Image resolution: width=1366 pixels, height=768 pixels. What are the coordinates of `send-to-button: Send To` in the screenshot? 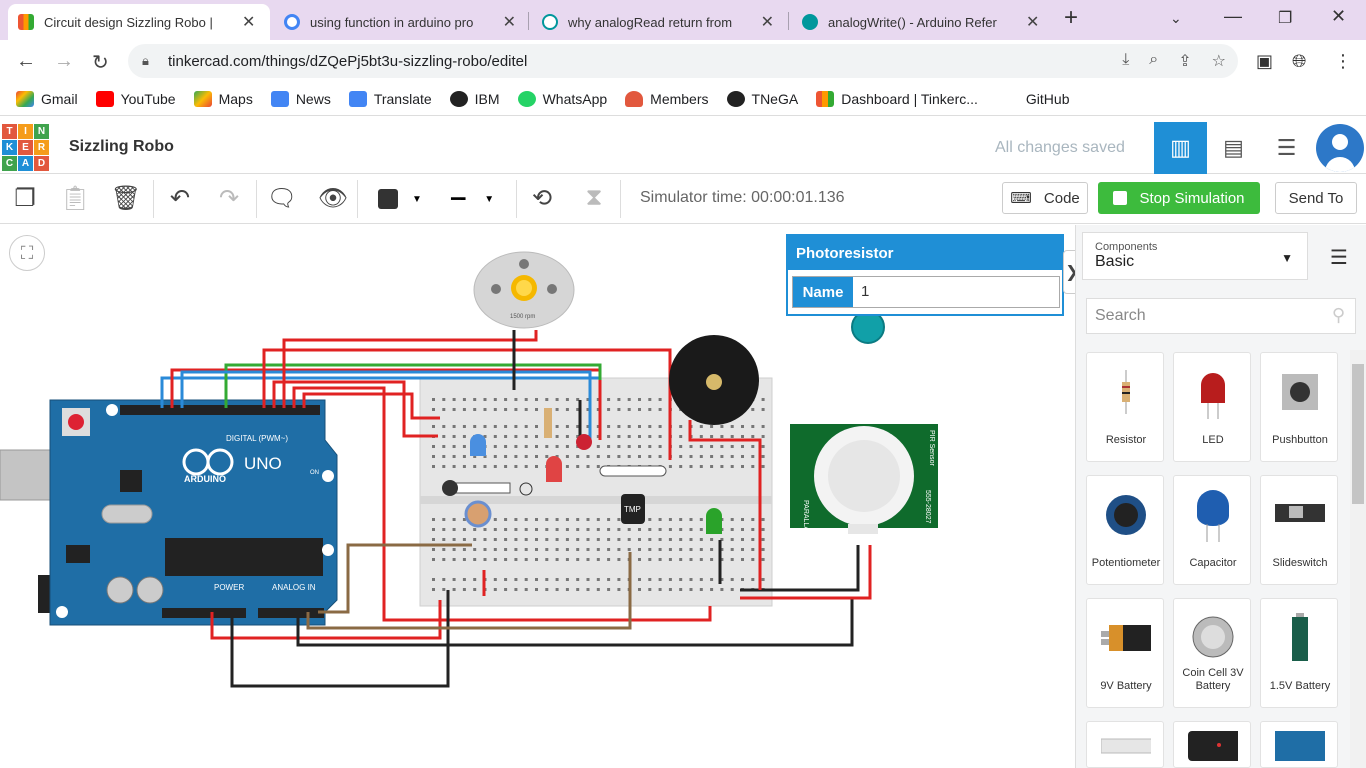 It's located at (1316, 198).